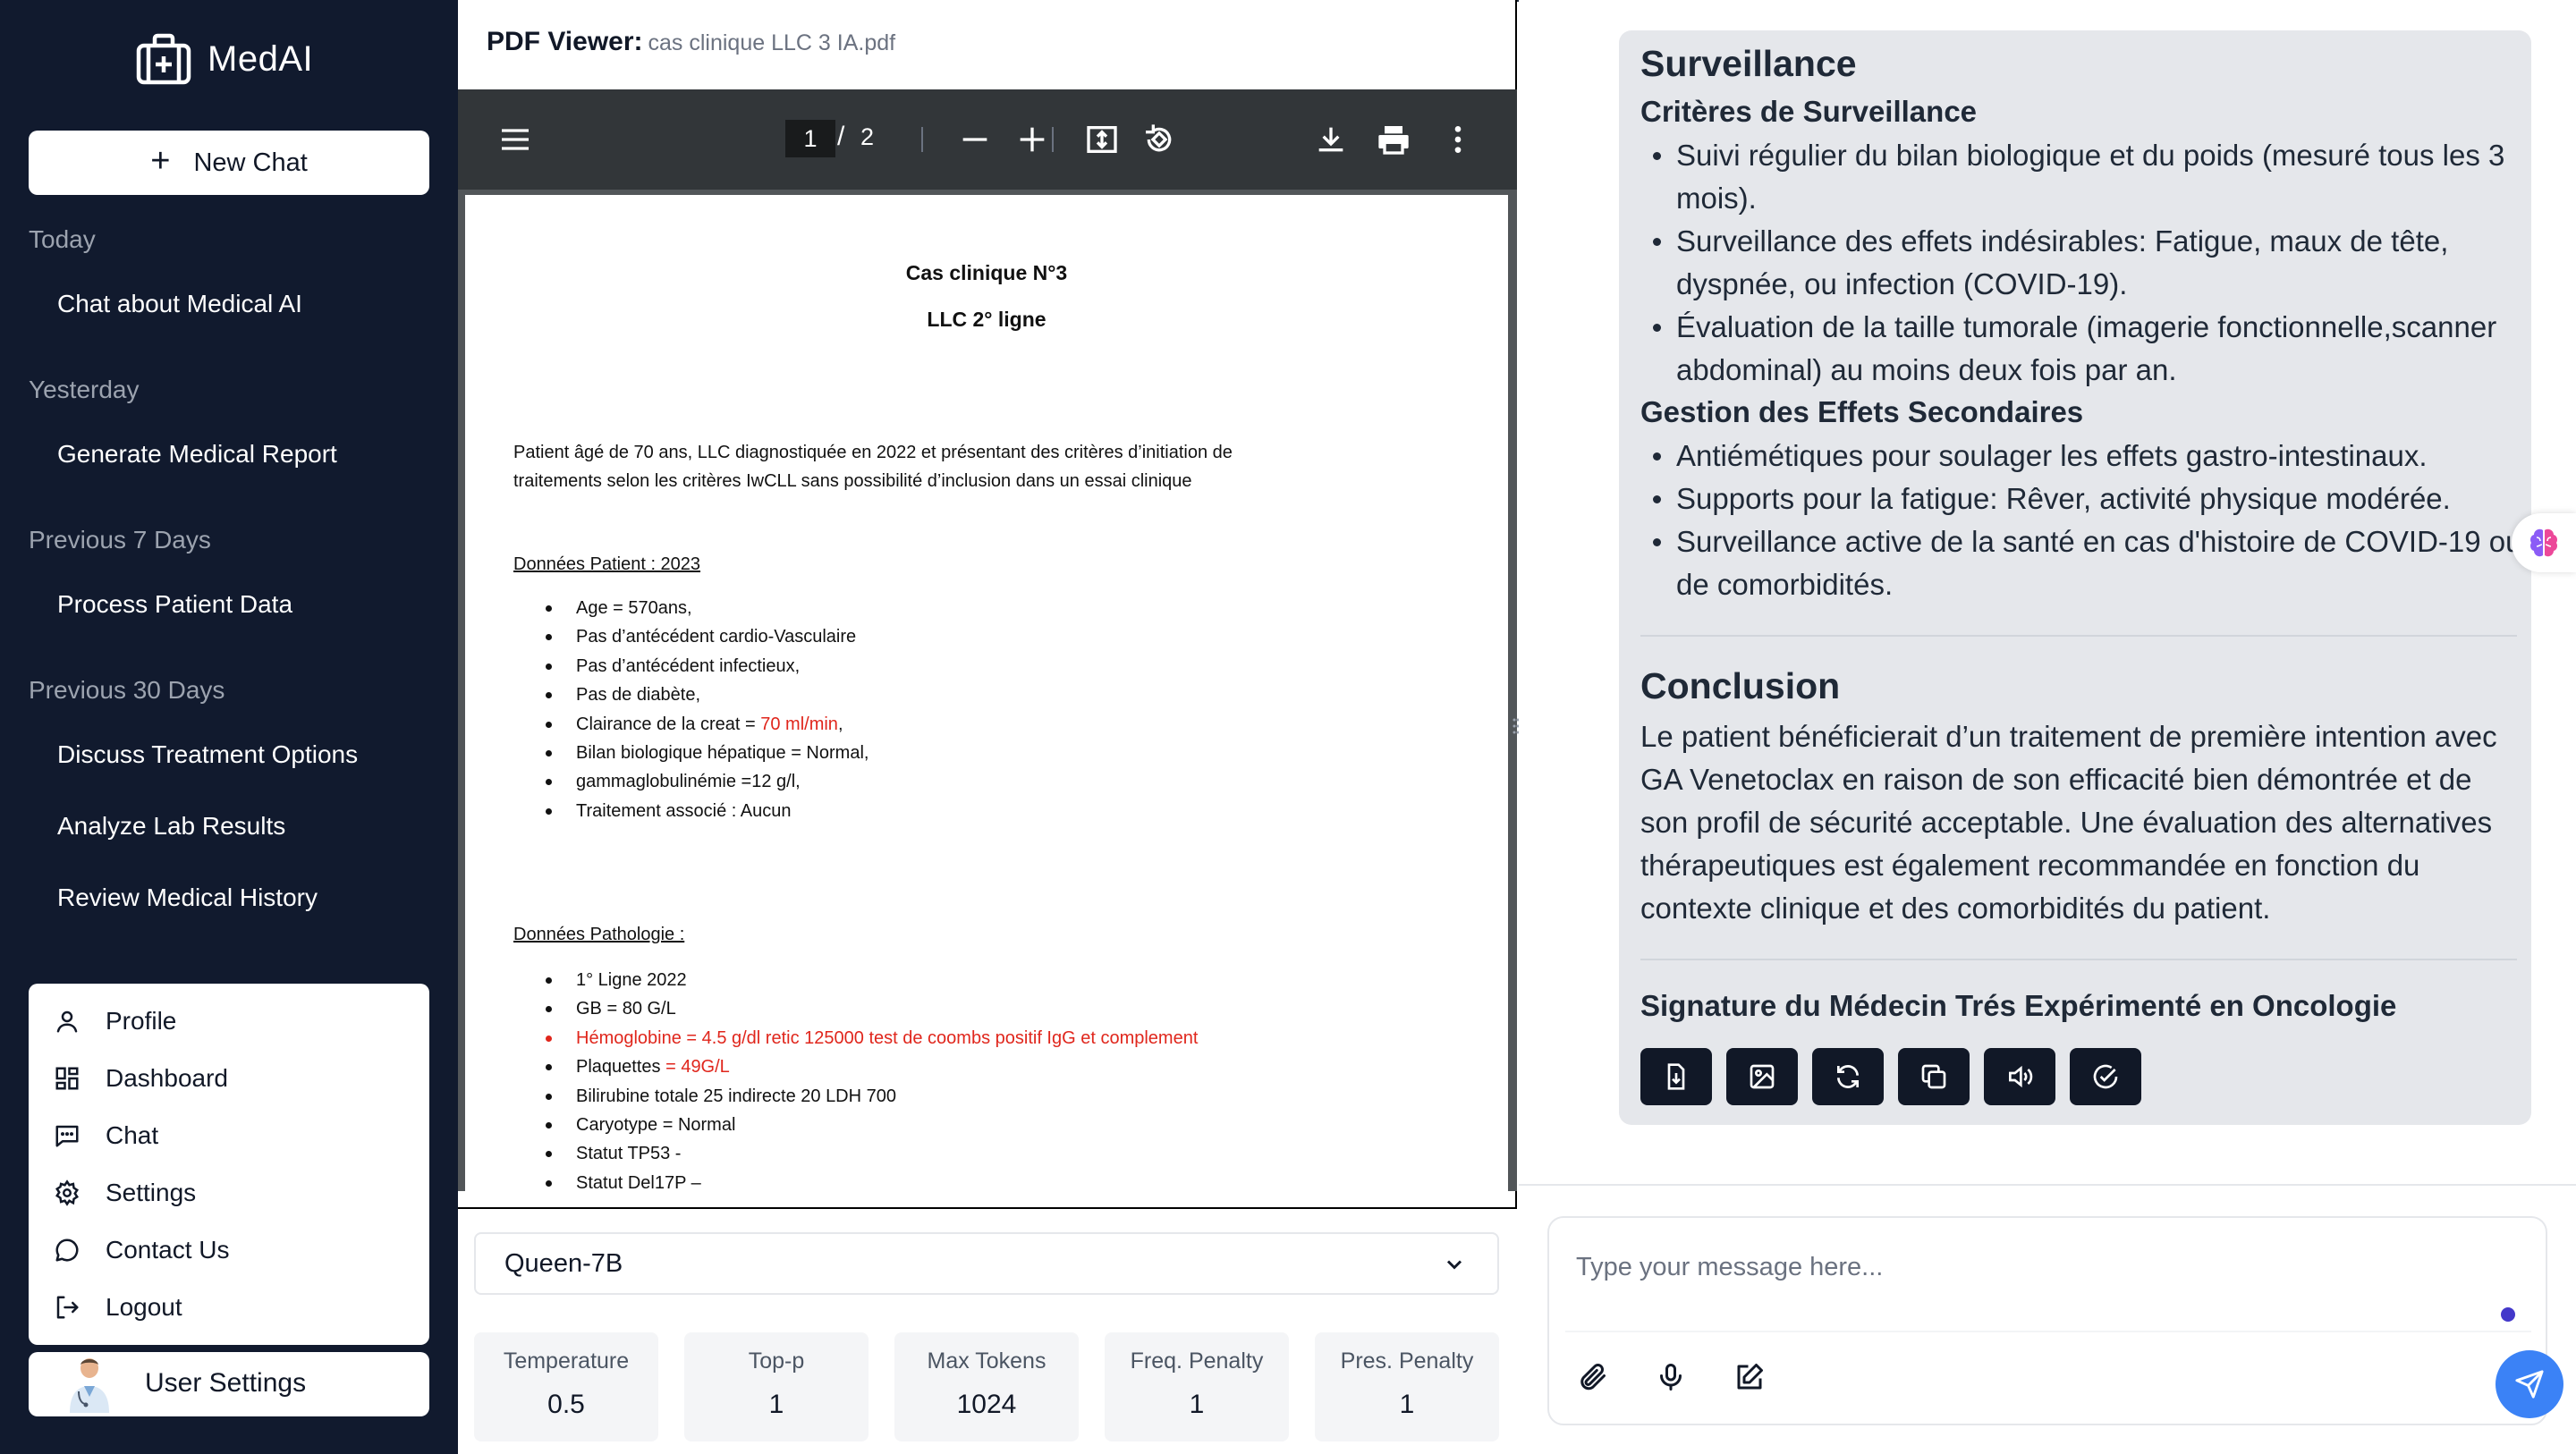 The image size is (2576, 1454). What do you see at coordinates (1197, 1361) in the screenshot?
I see `param-label: Freq. Penalty` at bounding box center [1197, 1361].